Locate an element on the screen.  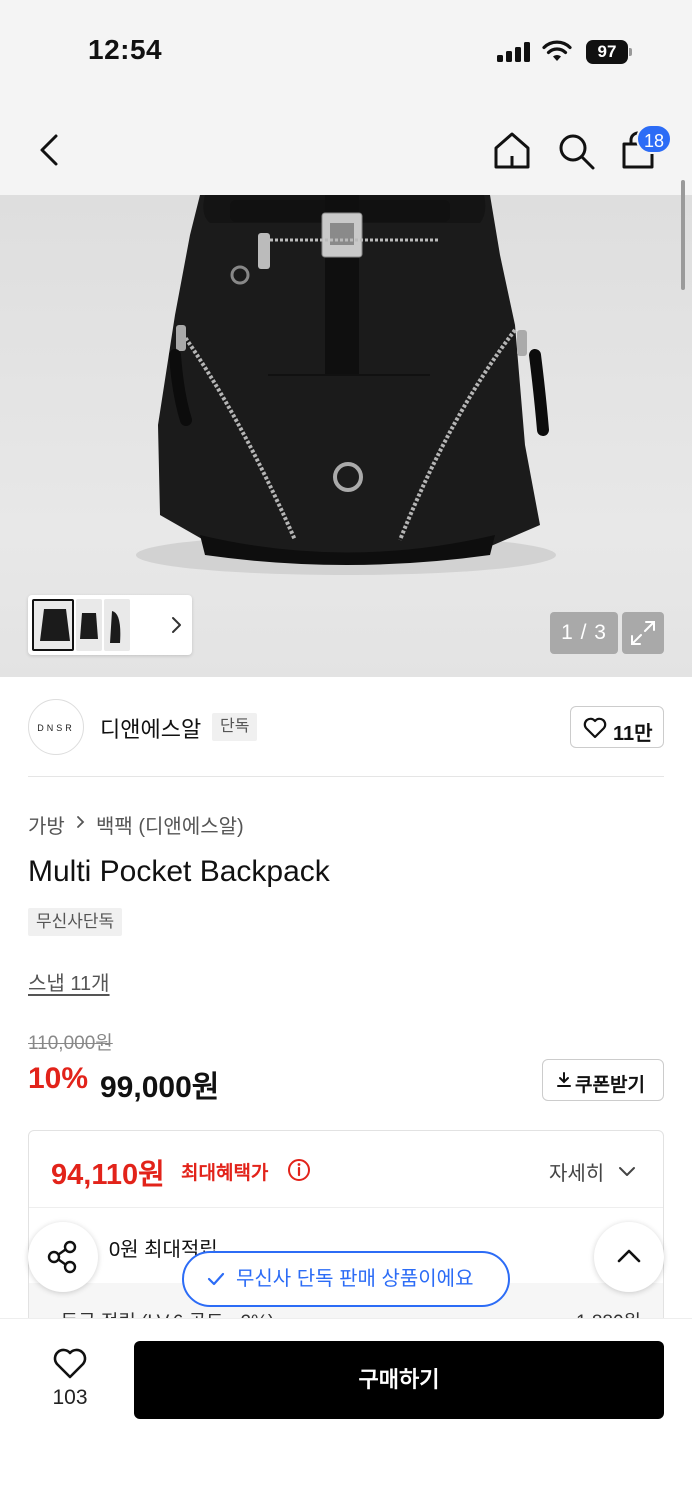
chevron-up-icon is located at coordinates (629, 1256).